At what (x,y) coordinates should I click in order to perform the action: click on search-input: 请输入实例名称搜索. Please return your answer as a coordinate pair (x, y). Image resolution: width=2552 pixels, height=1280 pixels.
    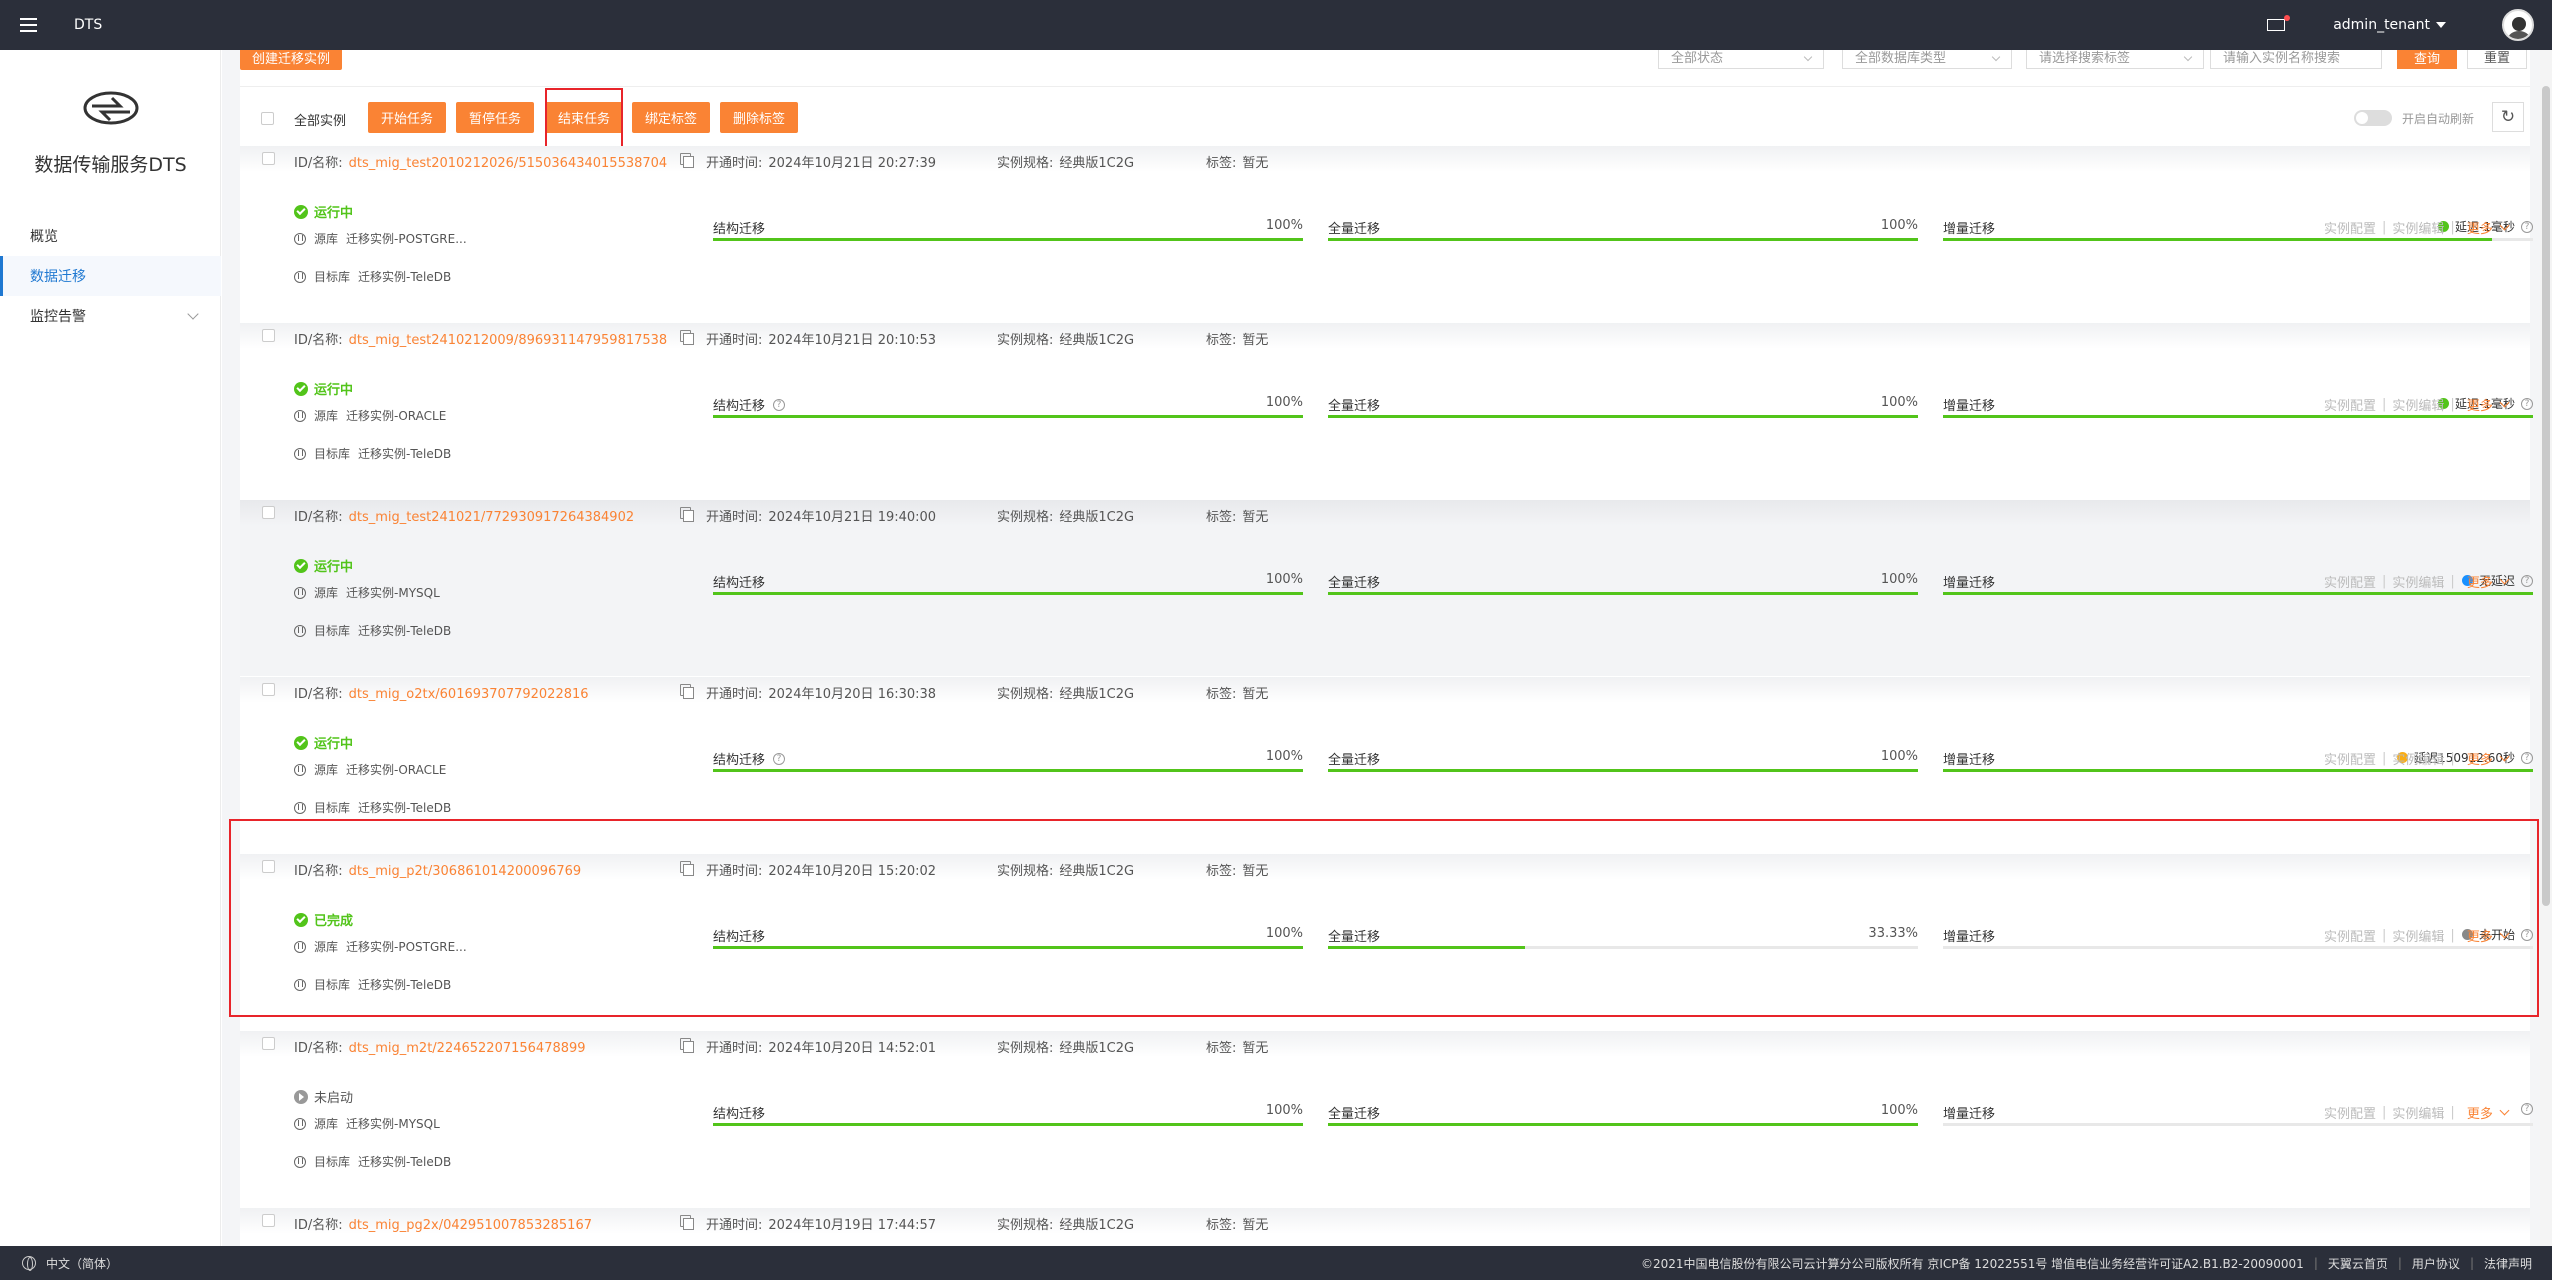
    Looking at the image, I should click on (2296, 59).